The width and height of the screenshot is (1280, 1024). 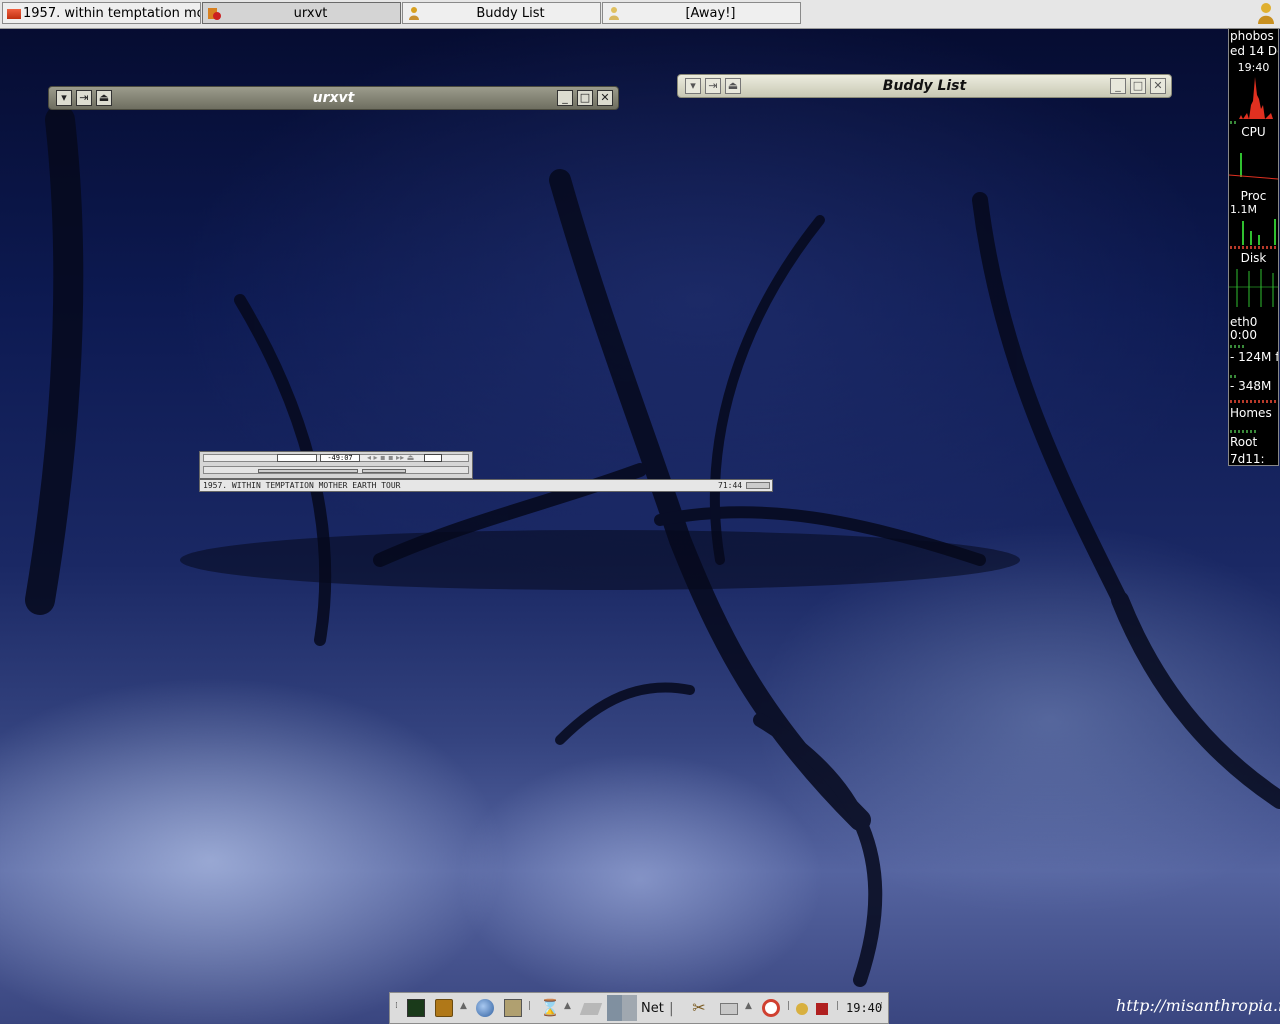 I want to click on cpu-graph, so click(x=1253, y=98).